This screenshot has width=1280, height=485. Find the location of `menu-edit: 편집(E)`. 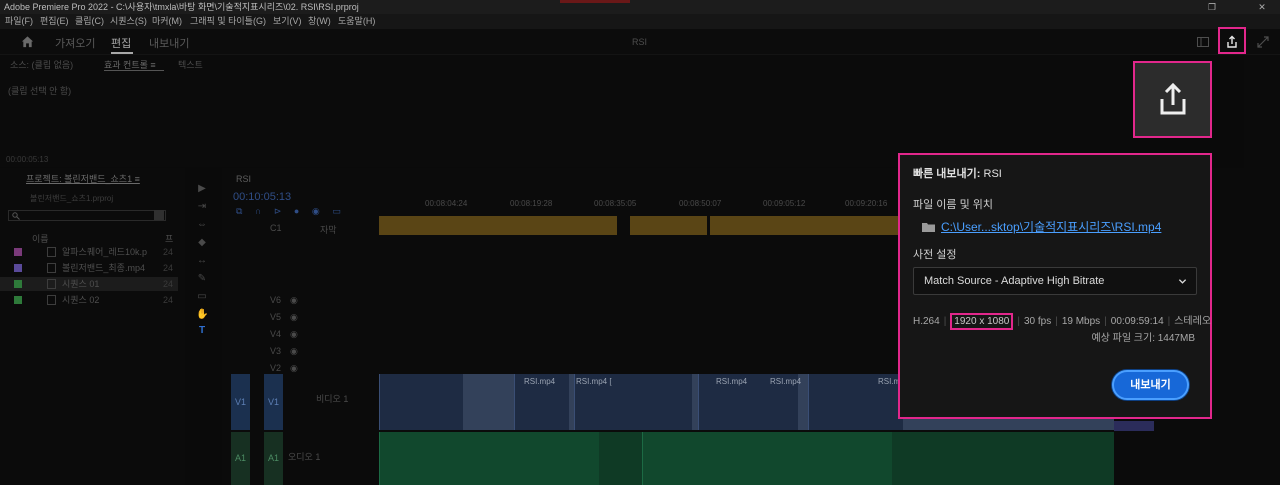

menu-edit: 편집(E) is located at coordinates (54, 21).